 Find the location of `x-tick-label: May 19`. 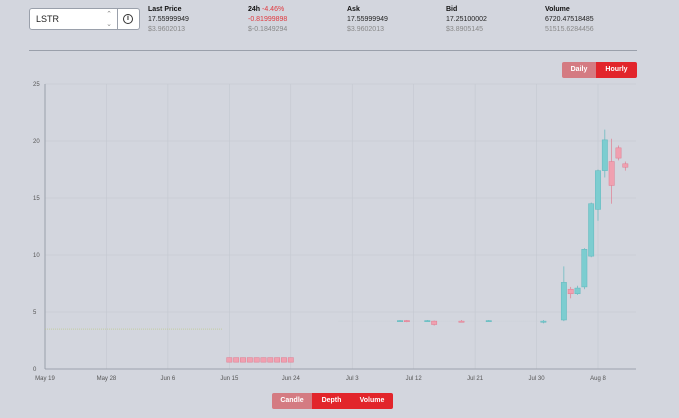

x-tick-label: May 19 is located at coordinates (45, 379).